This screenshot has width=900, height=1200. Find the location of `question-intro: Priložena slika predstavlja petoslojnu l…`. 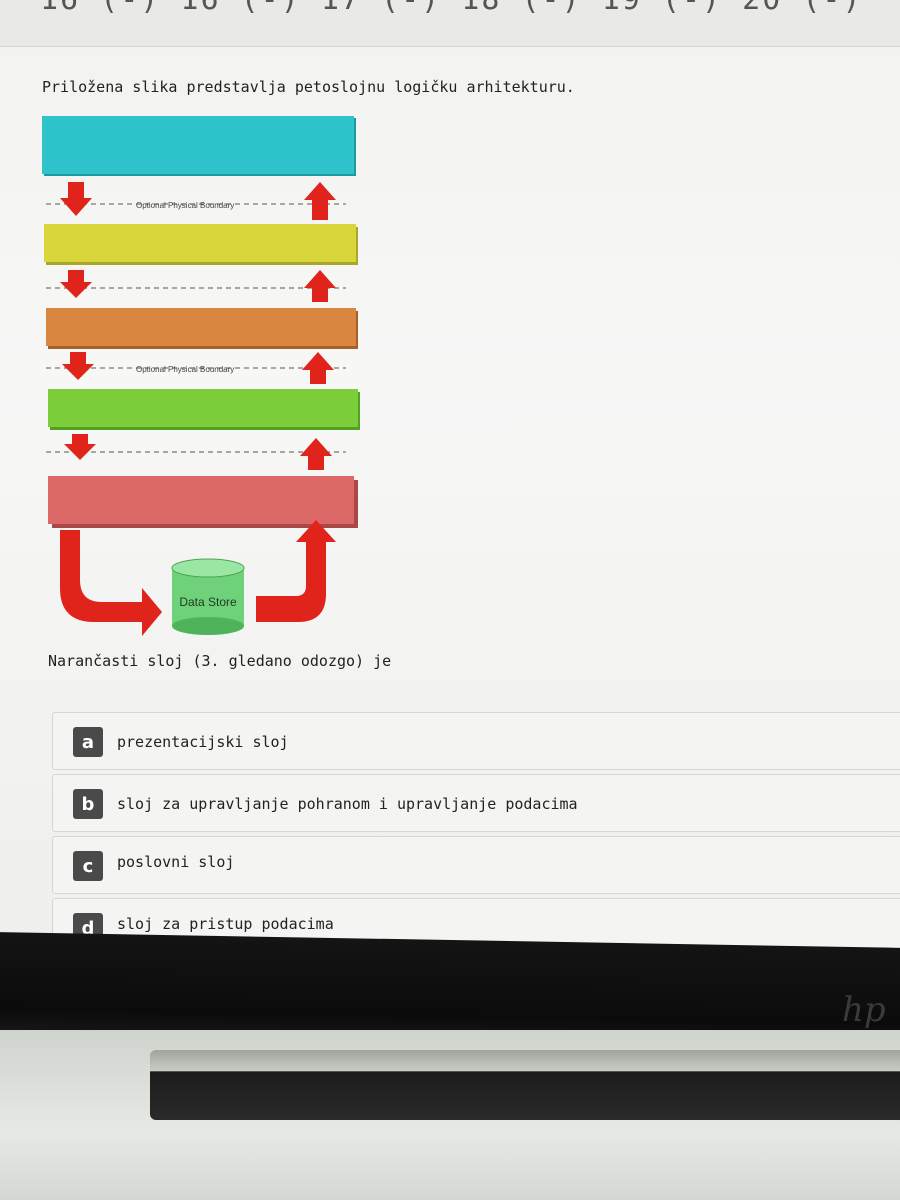

question-intro: Priložena slika predstavlja petoslojnu l… is located at coordinates (308, 87).